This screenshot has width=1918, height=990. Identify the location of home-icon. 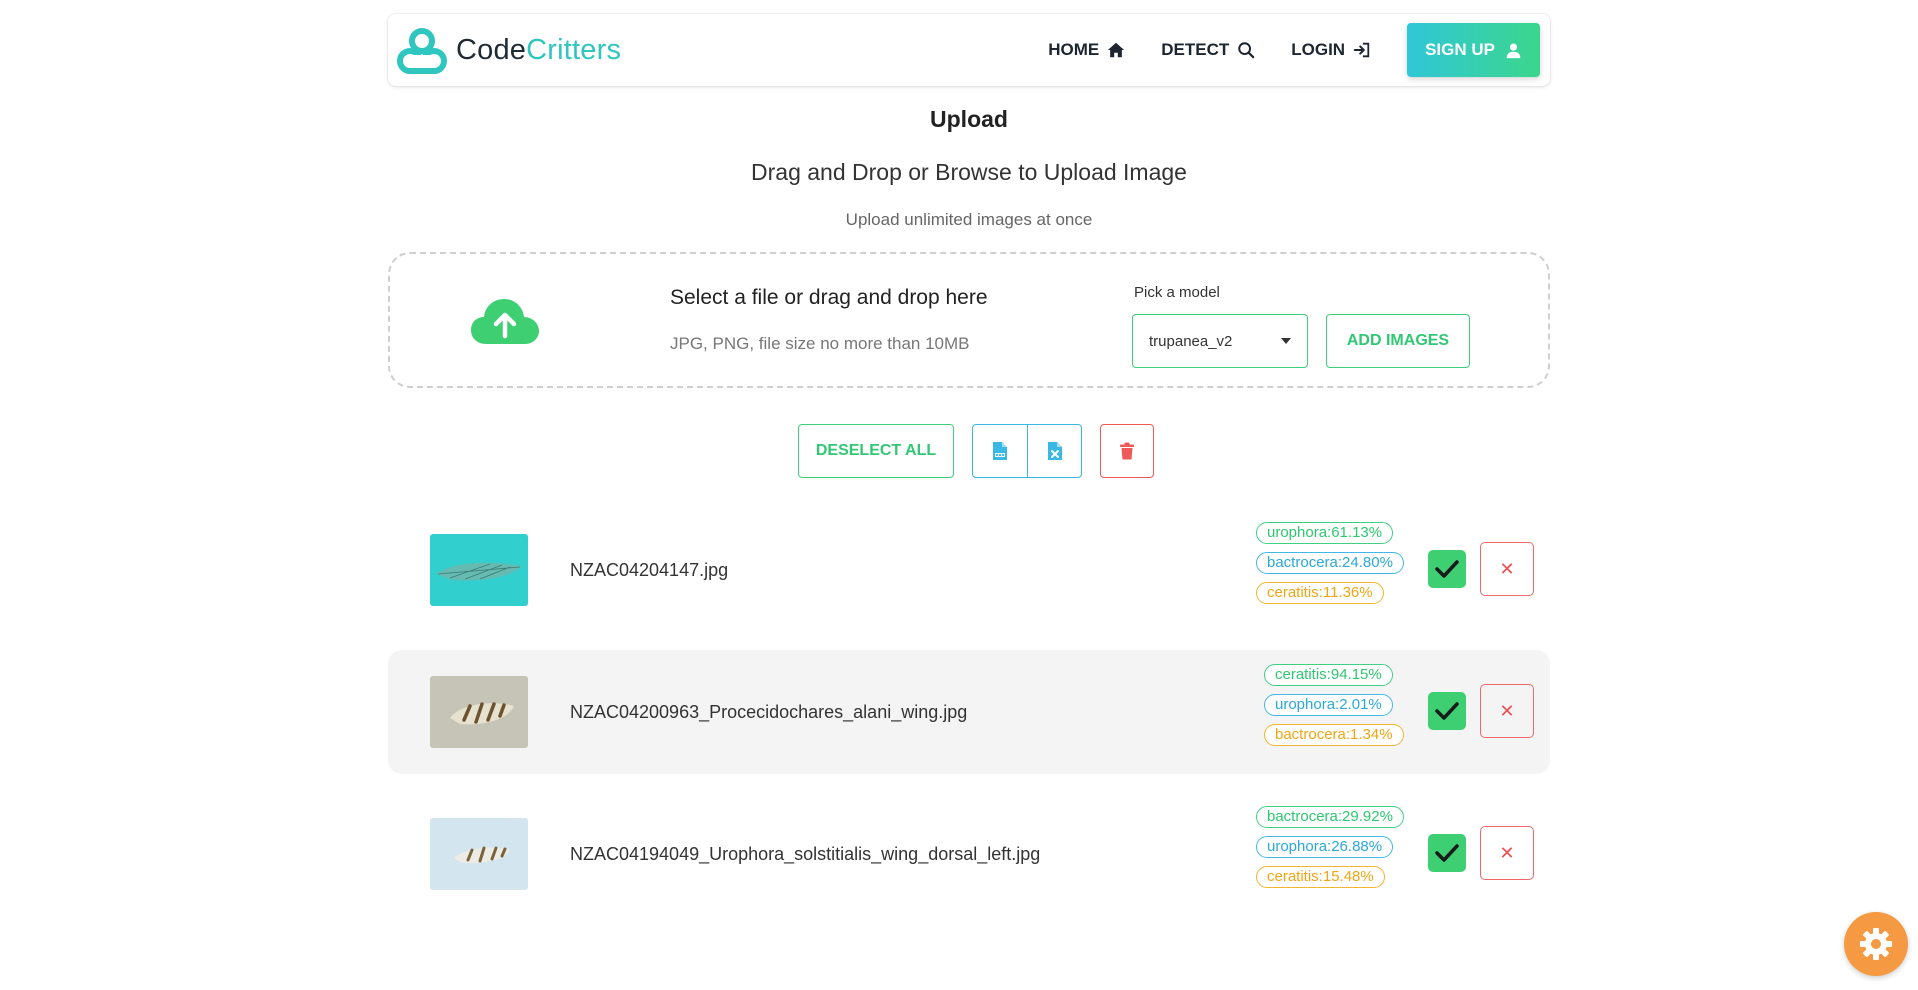
(1116, 50).